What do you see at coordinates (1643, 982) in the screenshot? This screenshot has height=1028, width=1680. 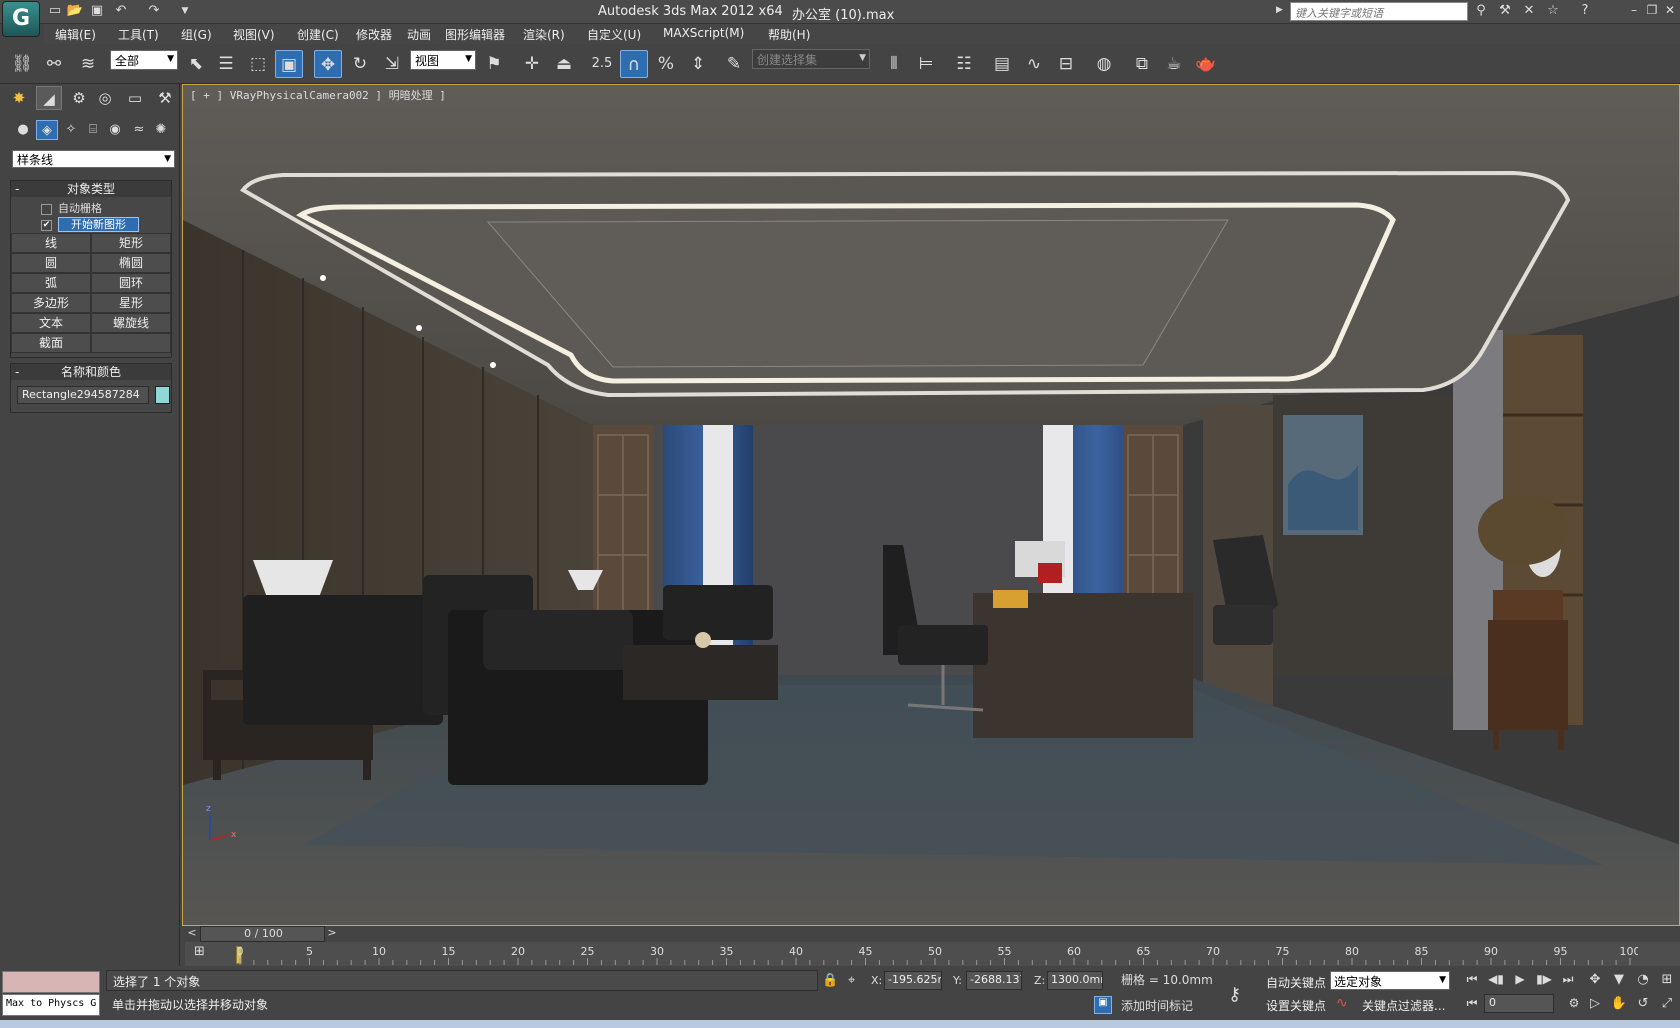 I see `orbit-camera-icon: ◔` at bounding box center [1643, 982].